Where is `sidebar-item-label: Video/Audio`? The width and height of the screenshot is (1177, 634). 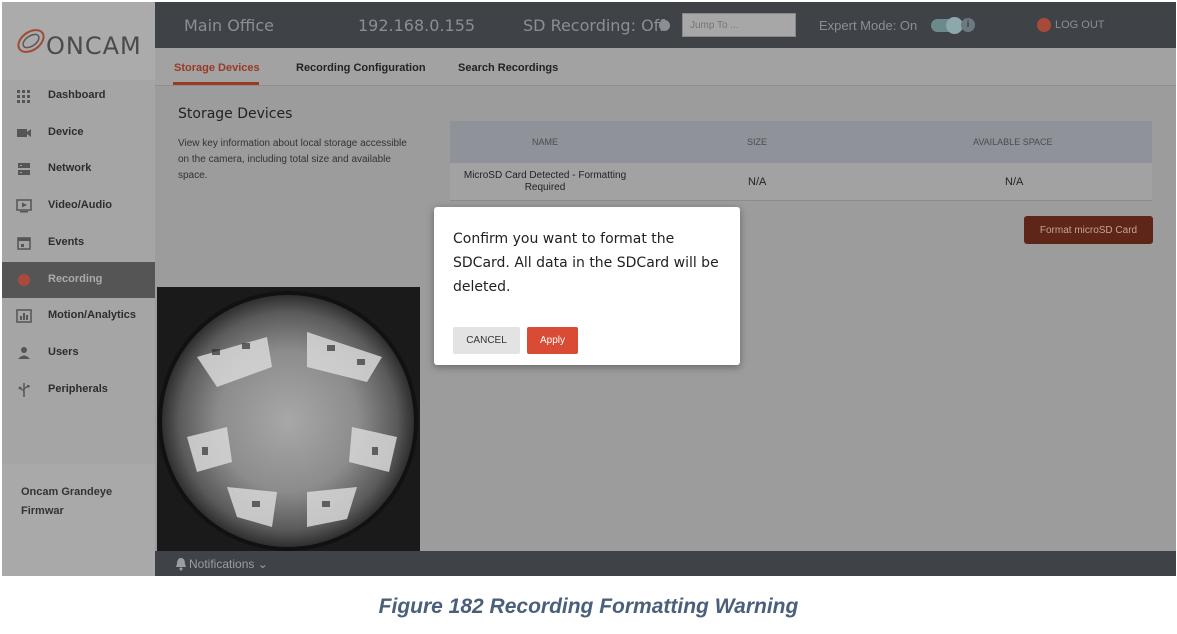 sidebar-item-label: Video/Audio is located at coordinates (80, 205).